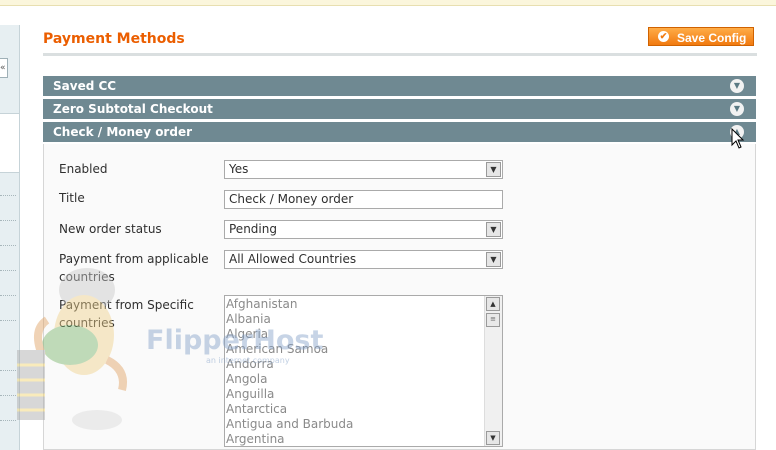 The width and height of the screenshot is (776, 450). I want to click on listbox-scrollbar: ▲ ≡ ▼, so click(493, 371).